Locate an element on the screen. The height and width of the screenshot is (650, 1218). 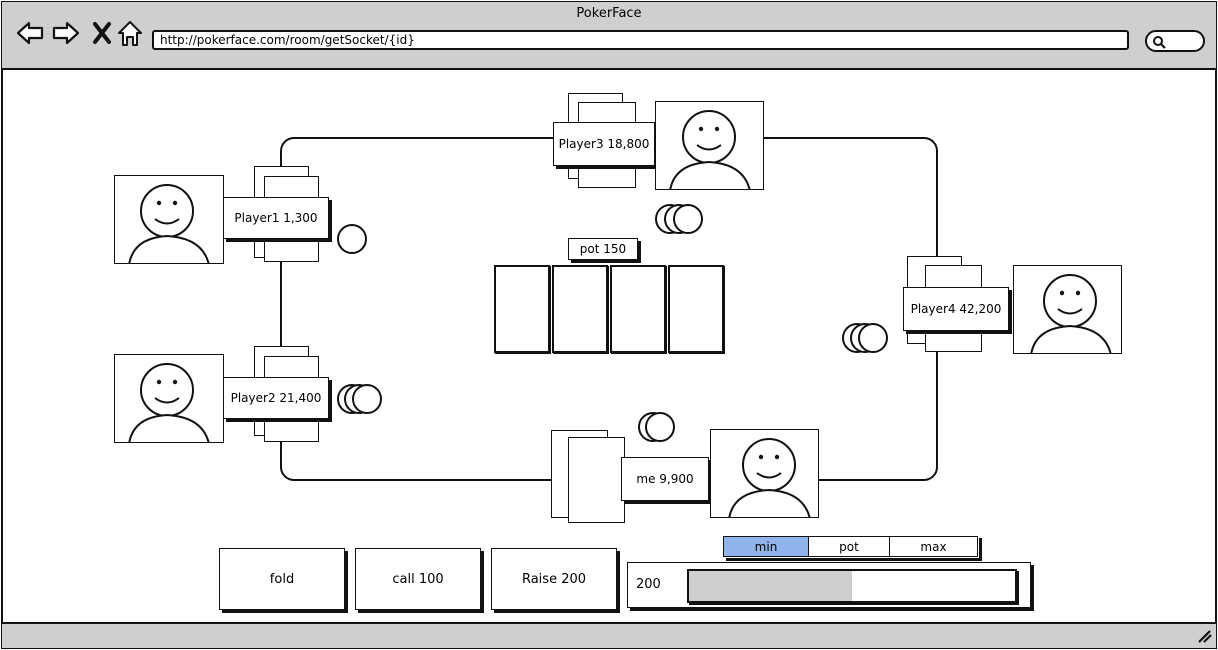
search-icon is located at coordinates (1159, 42).